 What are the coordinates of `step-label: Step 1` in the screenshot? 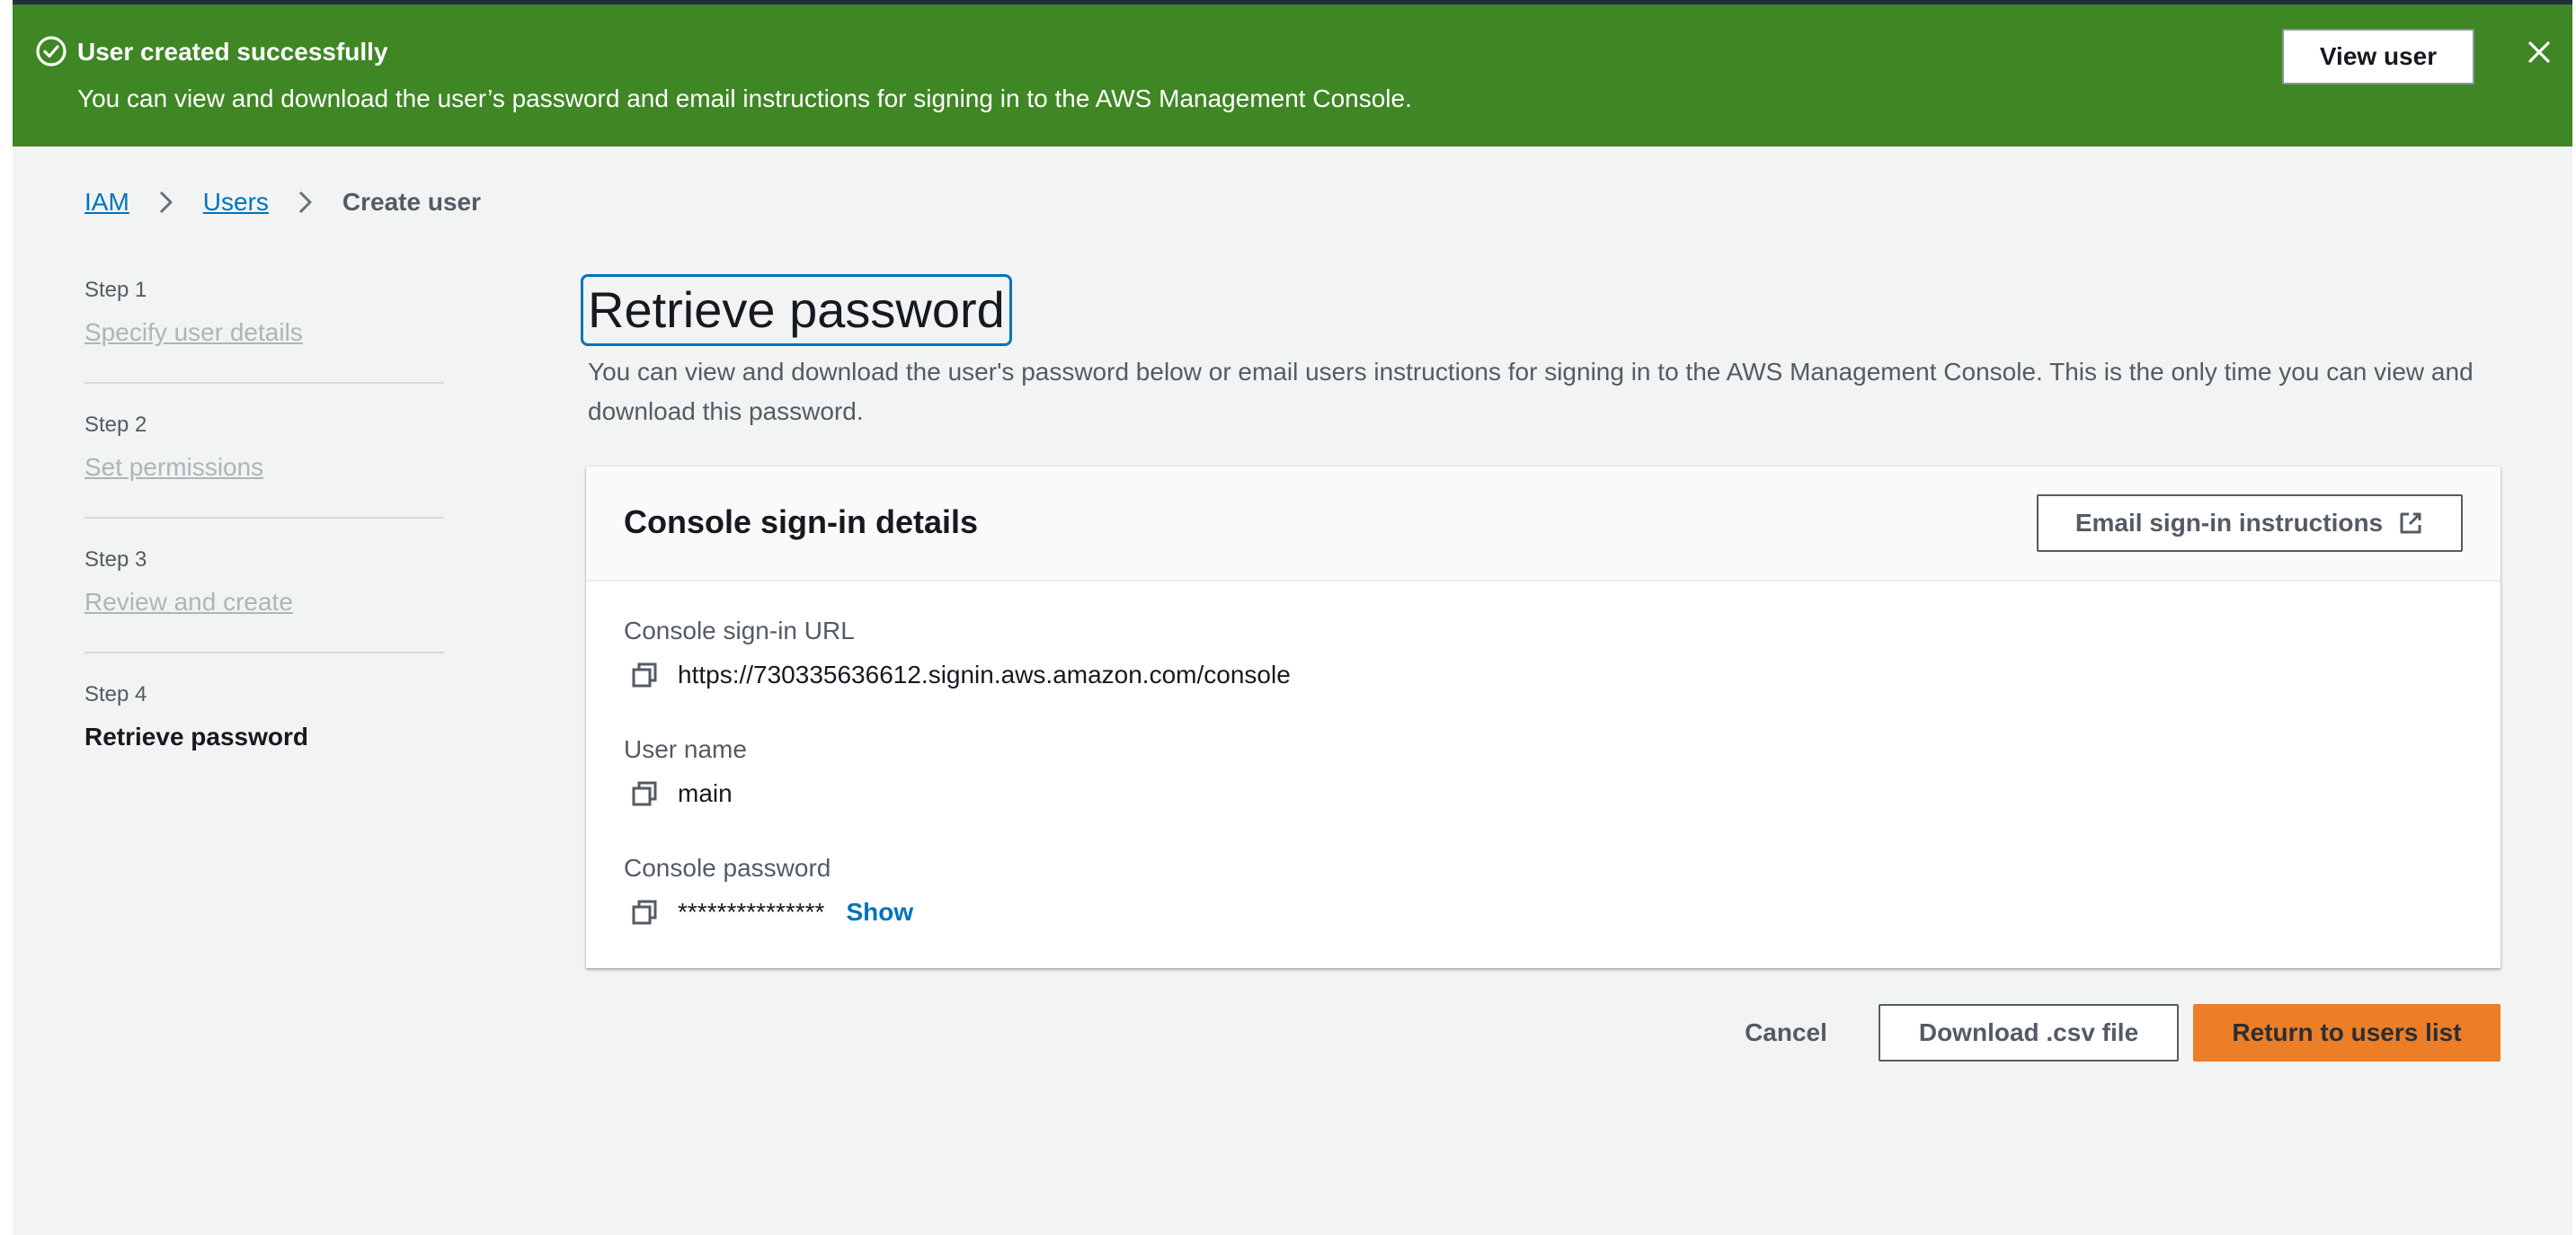 It's located at (115, 290).